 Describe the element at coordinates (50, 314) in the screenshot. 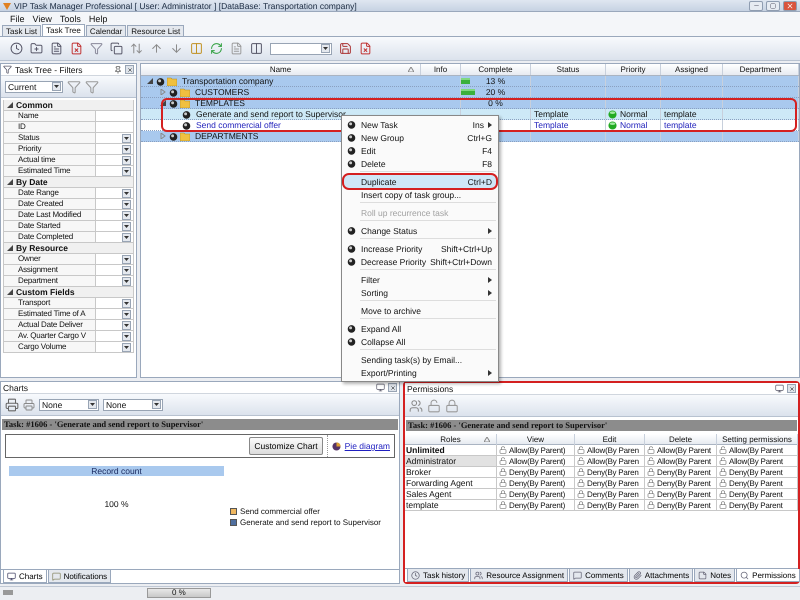

I see `property-label: Estimated Time of A` at that location.